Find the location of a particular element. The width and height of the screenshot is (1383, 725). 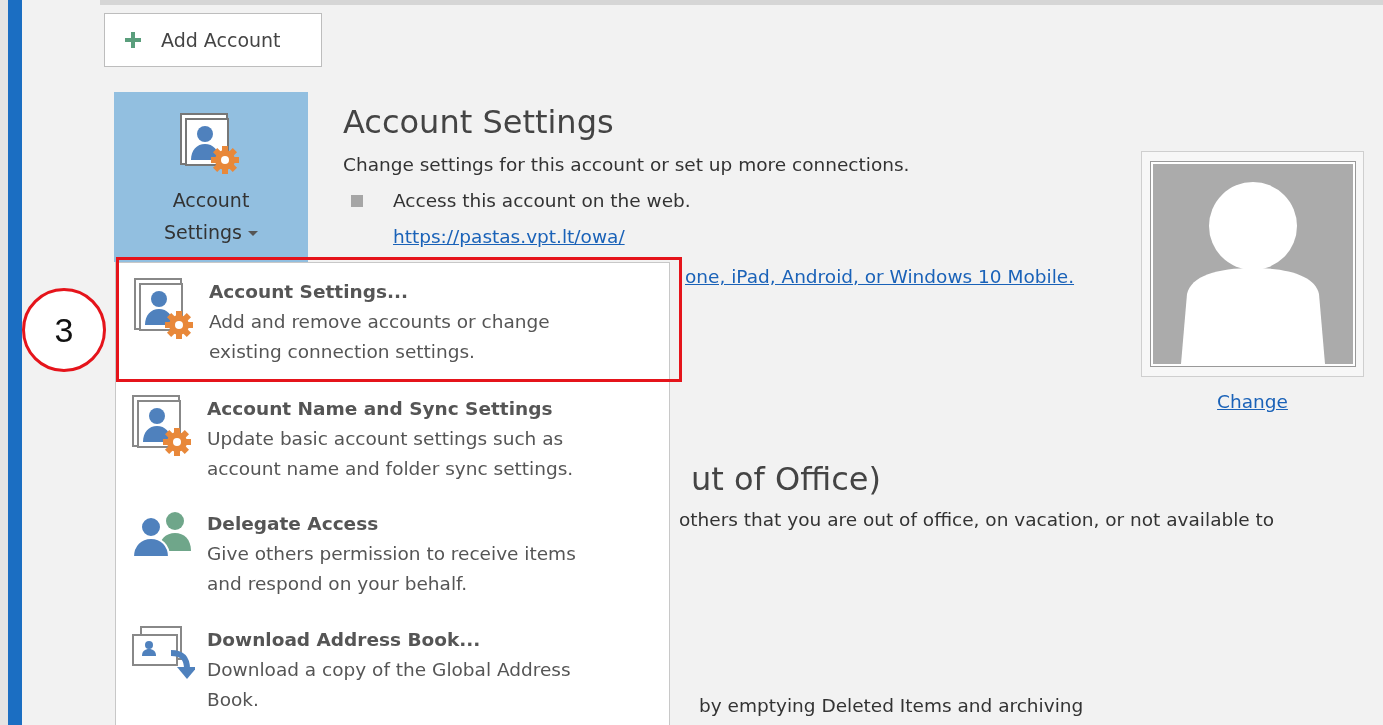

menu-item-description: Download a copy of the Global Address Book. is located at coordinates (389, 684).